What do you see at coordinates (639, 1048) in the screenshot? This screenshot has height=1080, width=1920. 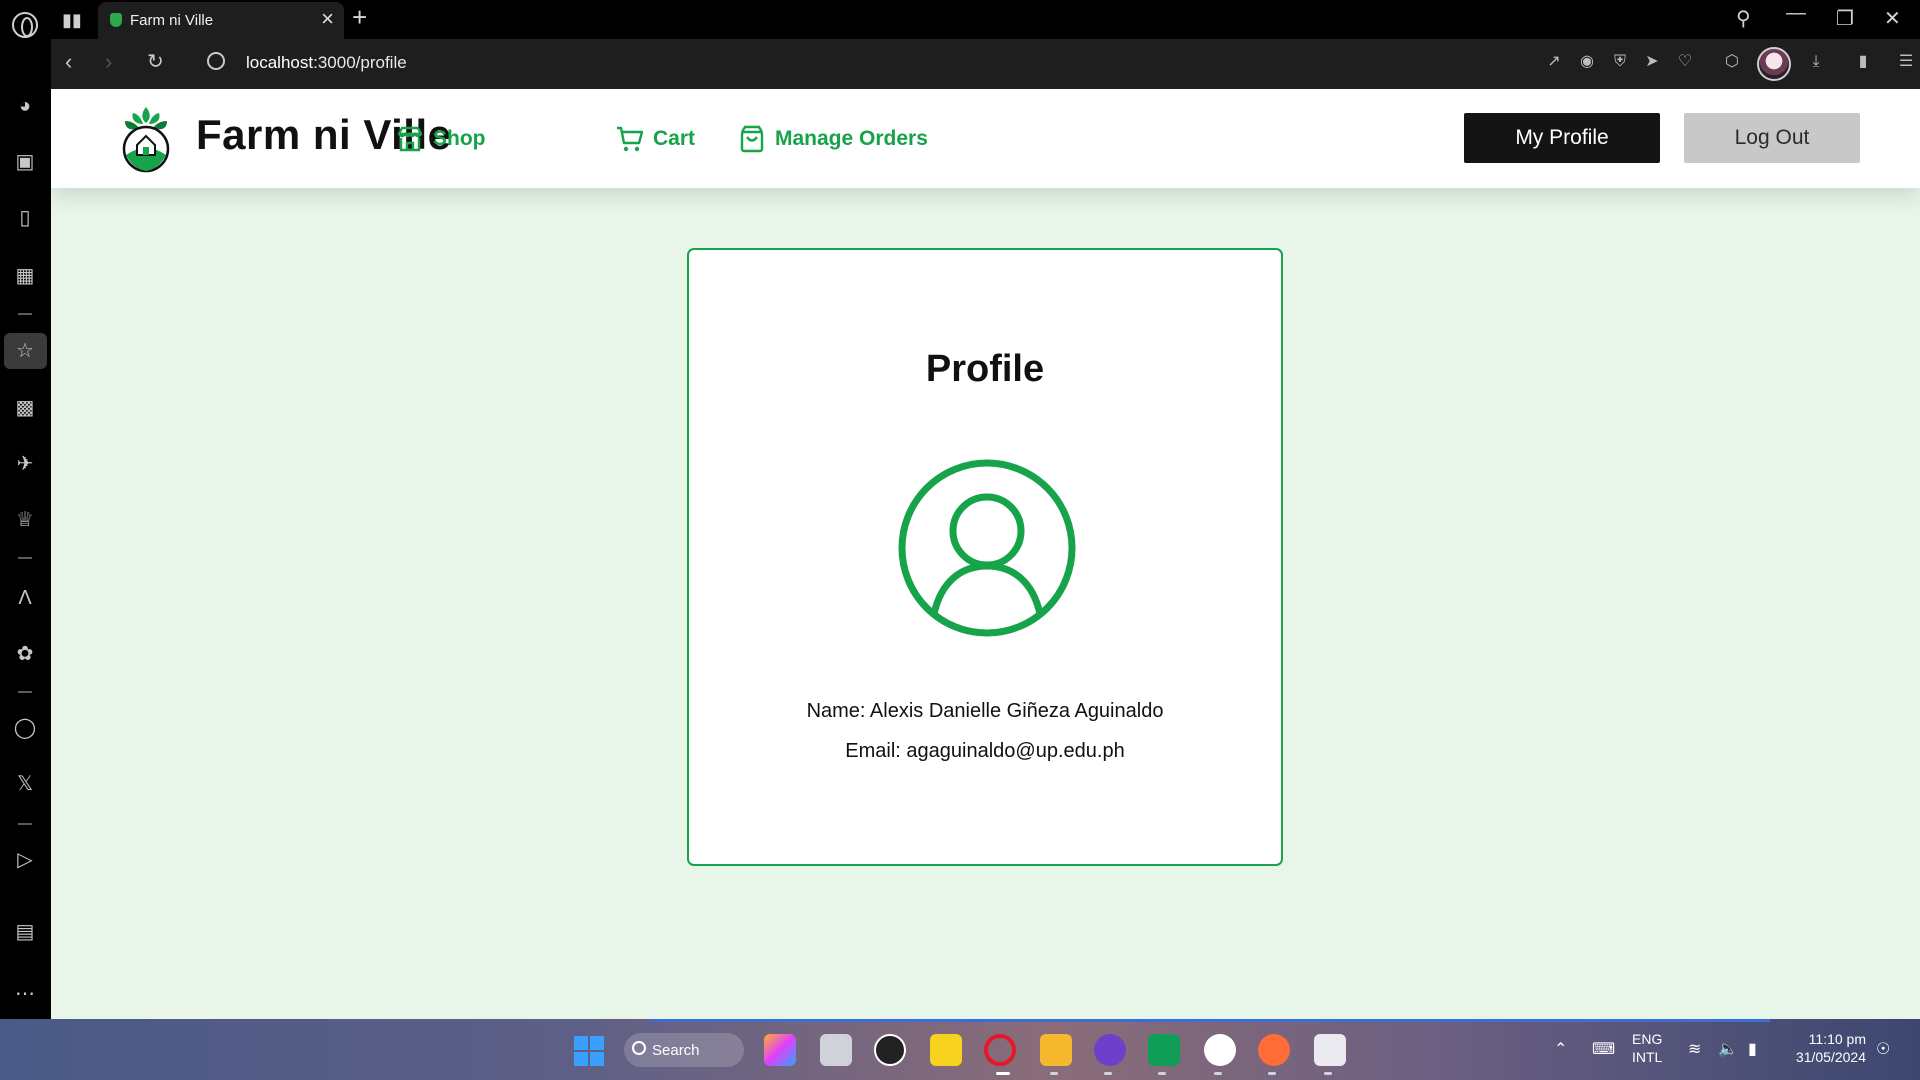 I see `search-icon` at bounding box center [639, 1048].